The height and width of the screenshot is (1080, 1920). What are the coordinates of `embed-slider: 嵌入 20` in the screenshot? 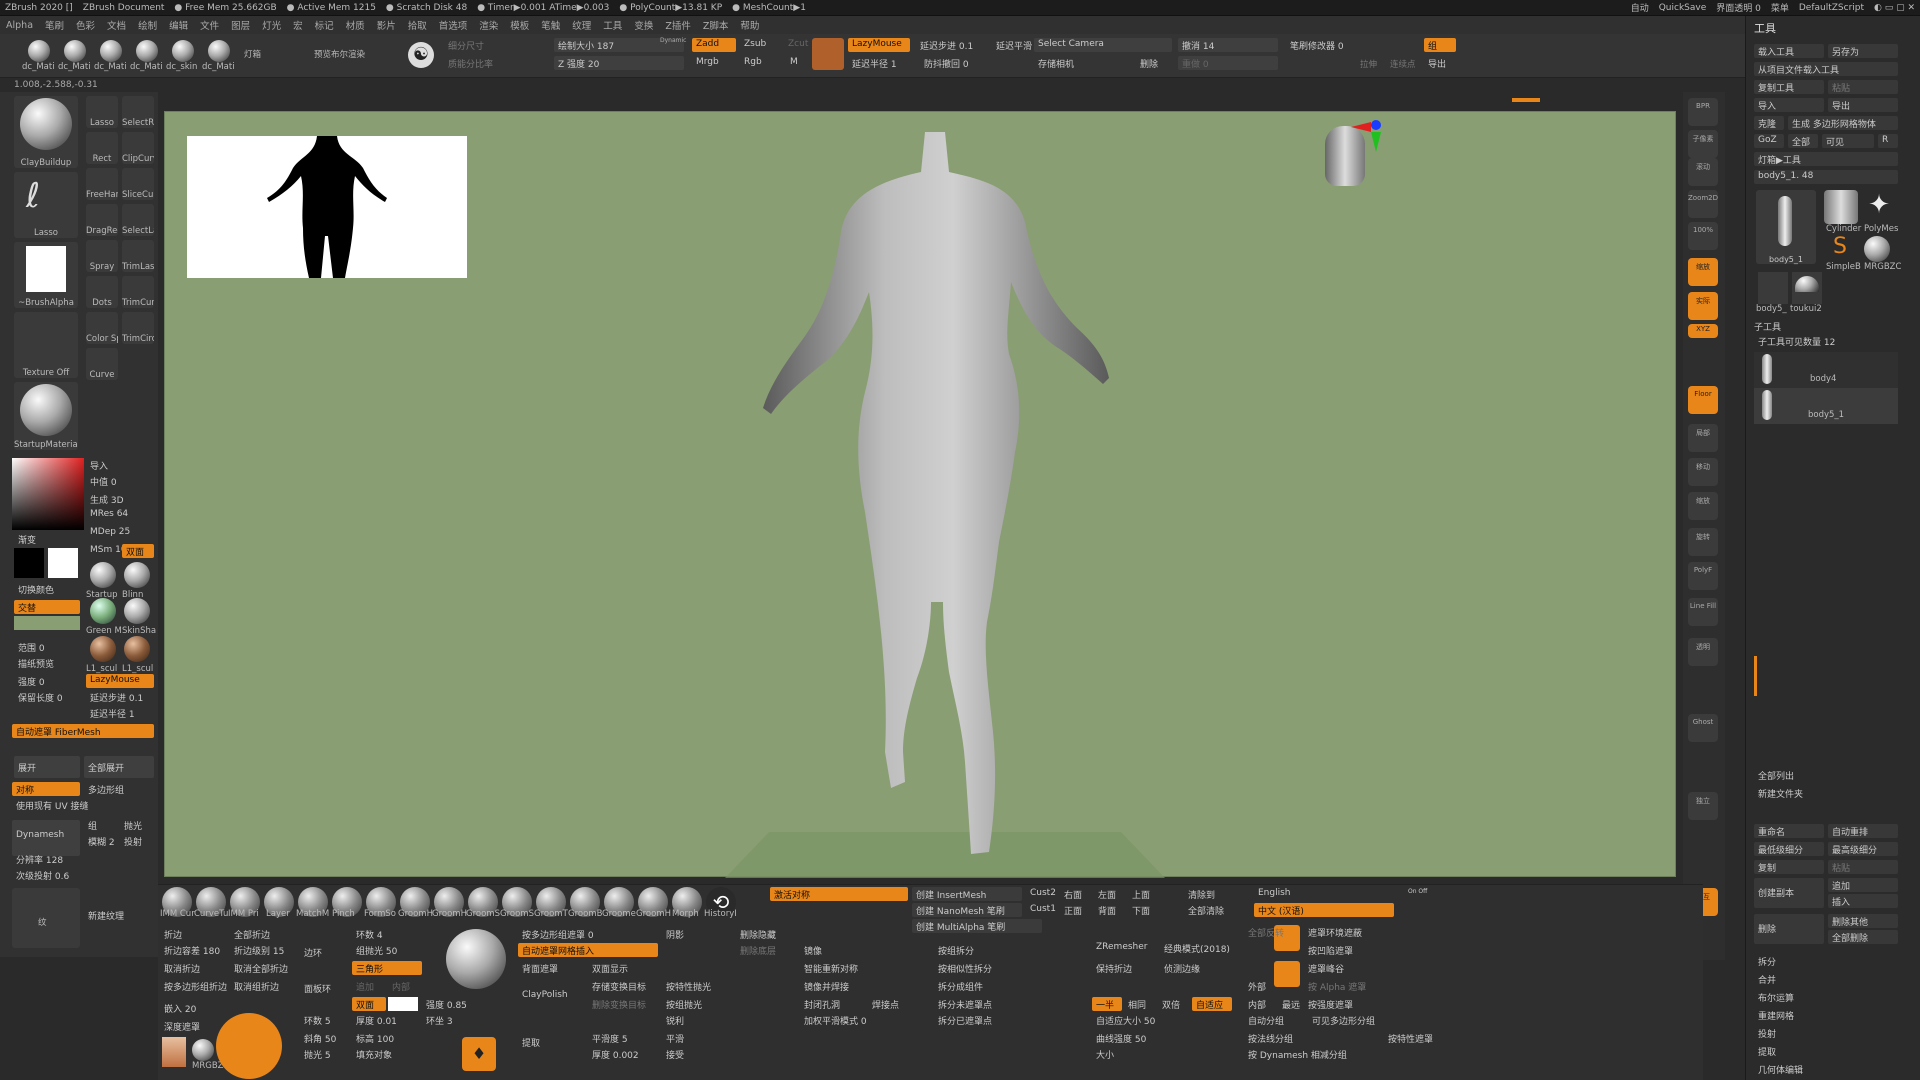 It's located at (195, 1008).